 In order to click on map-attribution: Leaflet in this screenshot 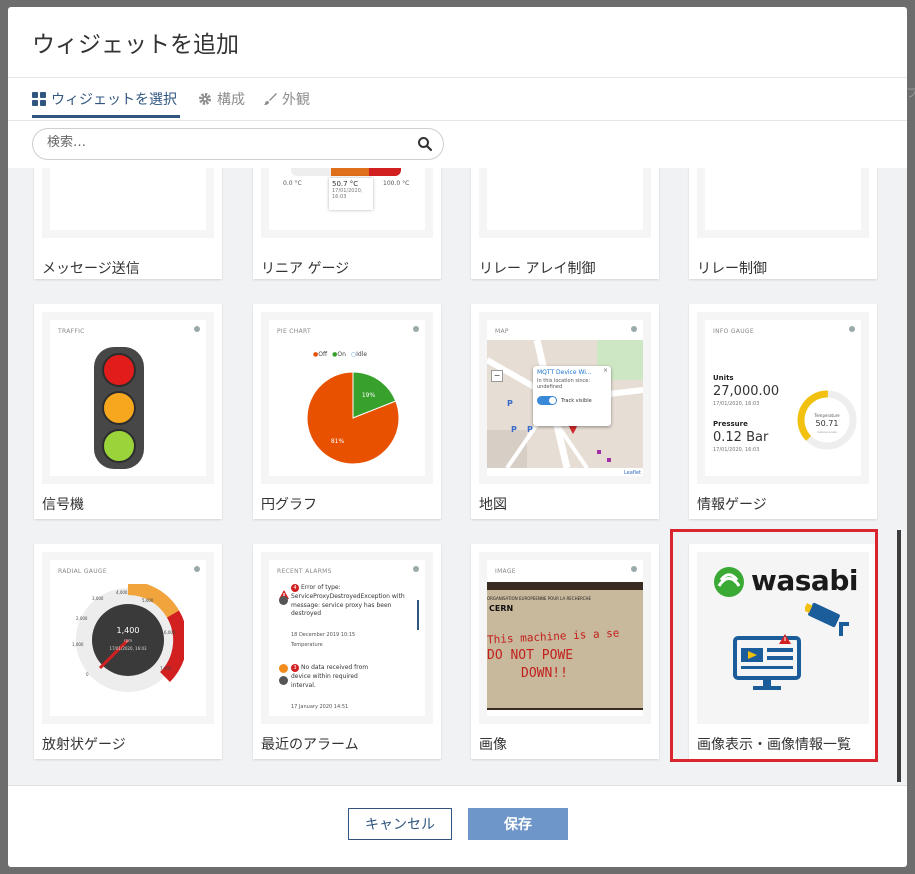, I will do `click(632, 473)`.